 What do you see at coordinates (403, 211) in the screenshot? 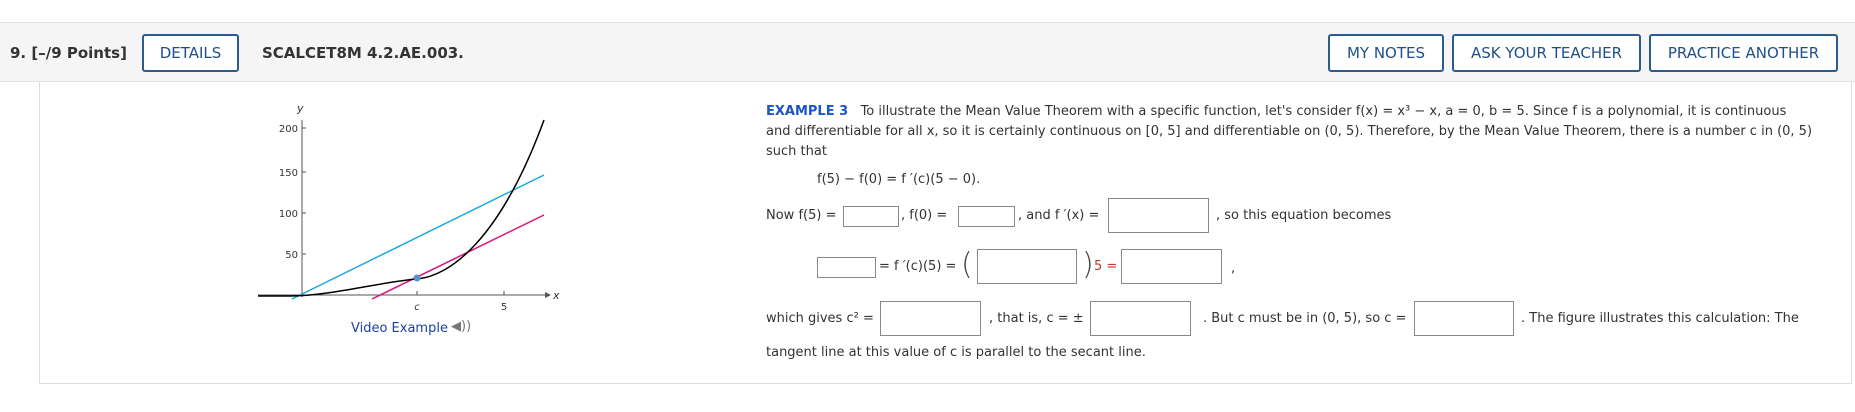
I see `y-ticks` at bounding box center [403, 211].